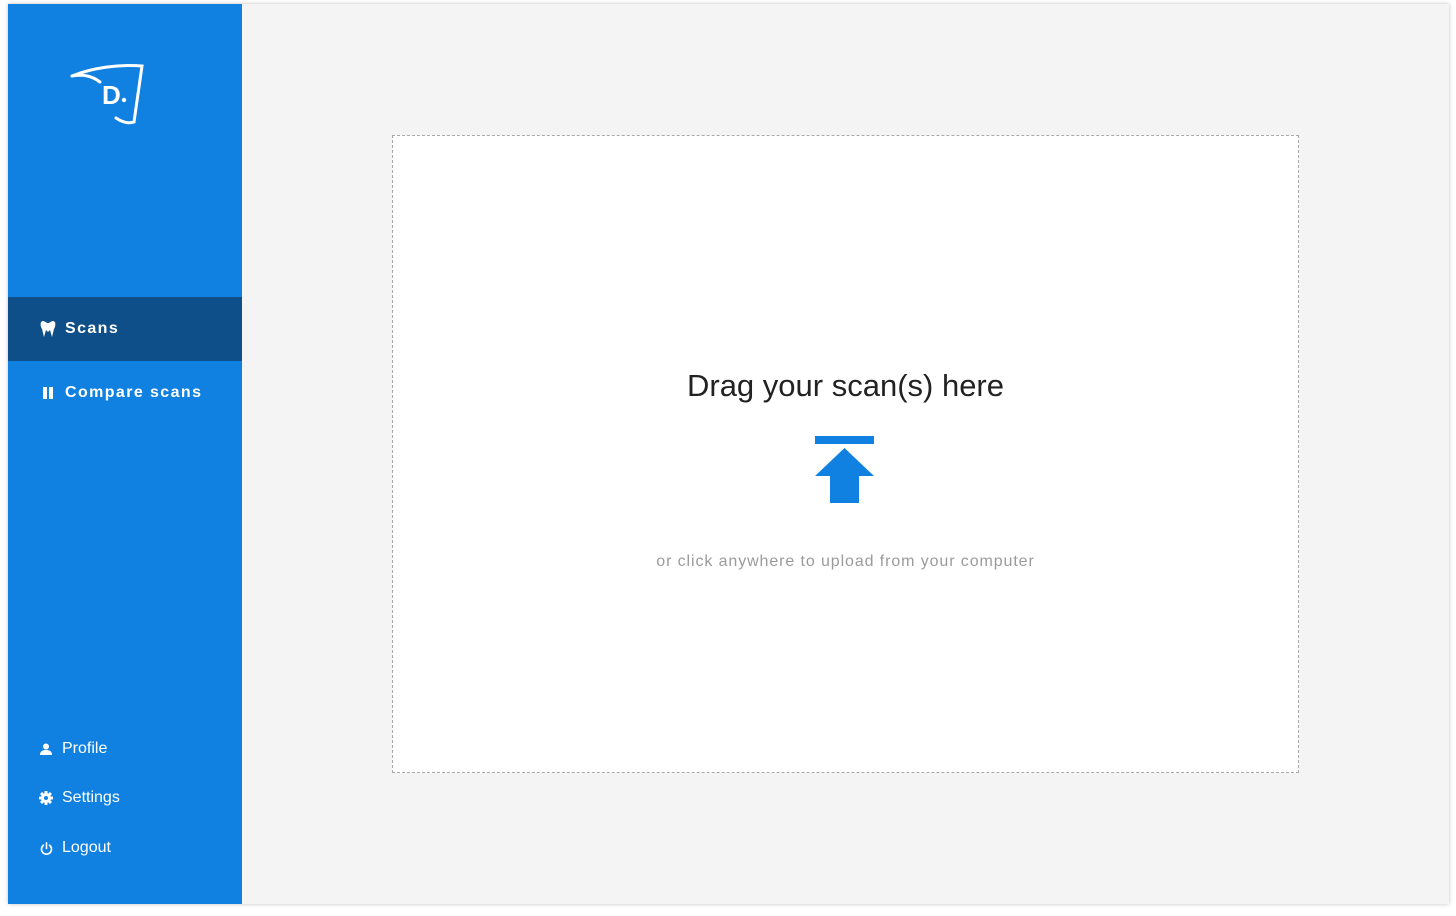 The height and width of the screenshot is (916, 1456). What do you see at coordinates (46, 798) in the screenshot?
I see `gear-icon` at bounding box center [46, 798].